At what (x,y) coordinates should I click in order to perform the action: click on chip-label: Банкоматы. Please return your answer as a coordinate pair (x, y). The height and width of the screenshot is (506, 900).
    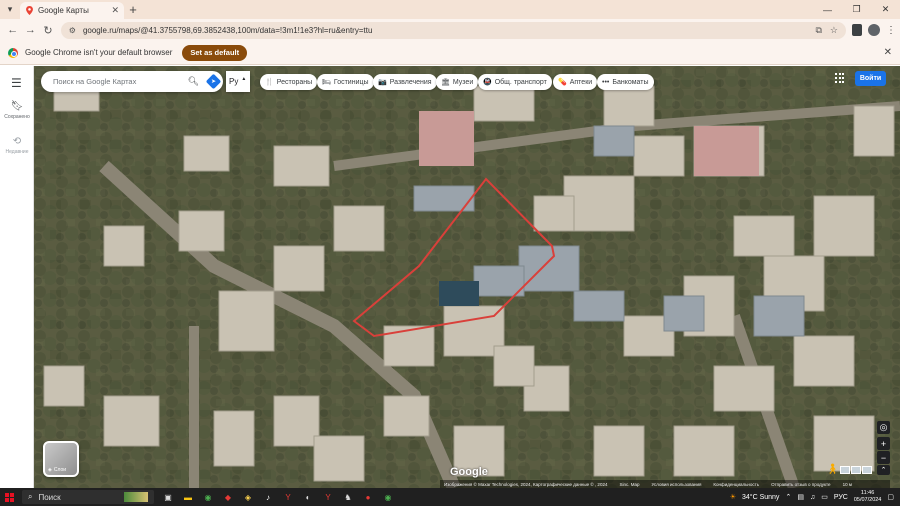
    Looking at the image, I should click on (630, 82).